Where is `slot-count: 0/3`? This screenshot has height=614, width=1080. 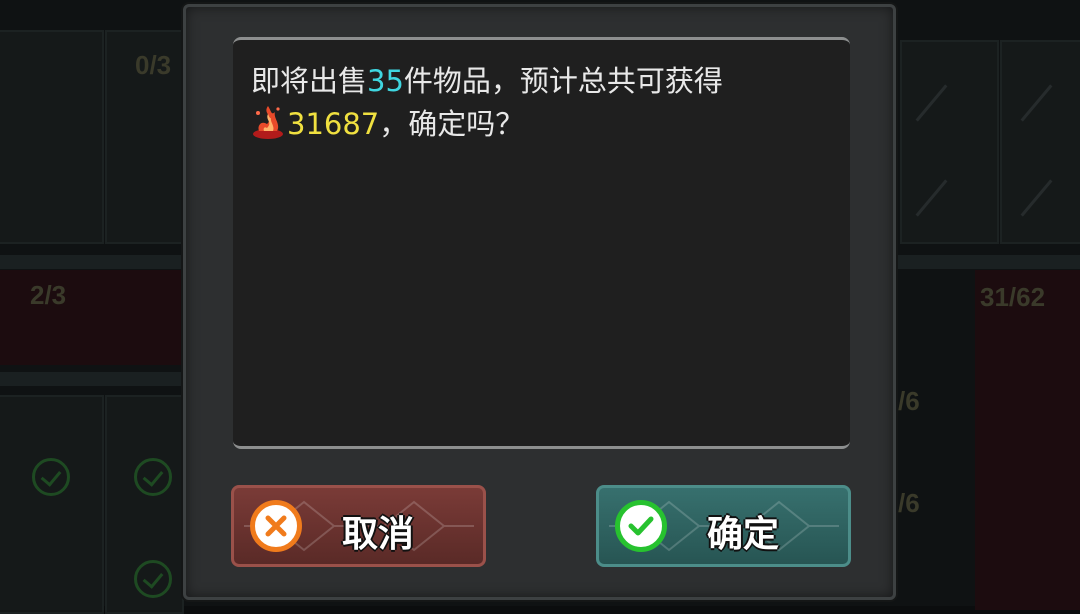
slot-count: 0/3 is located at coordinates (153, 65).